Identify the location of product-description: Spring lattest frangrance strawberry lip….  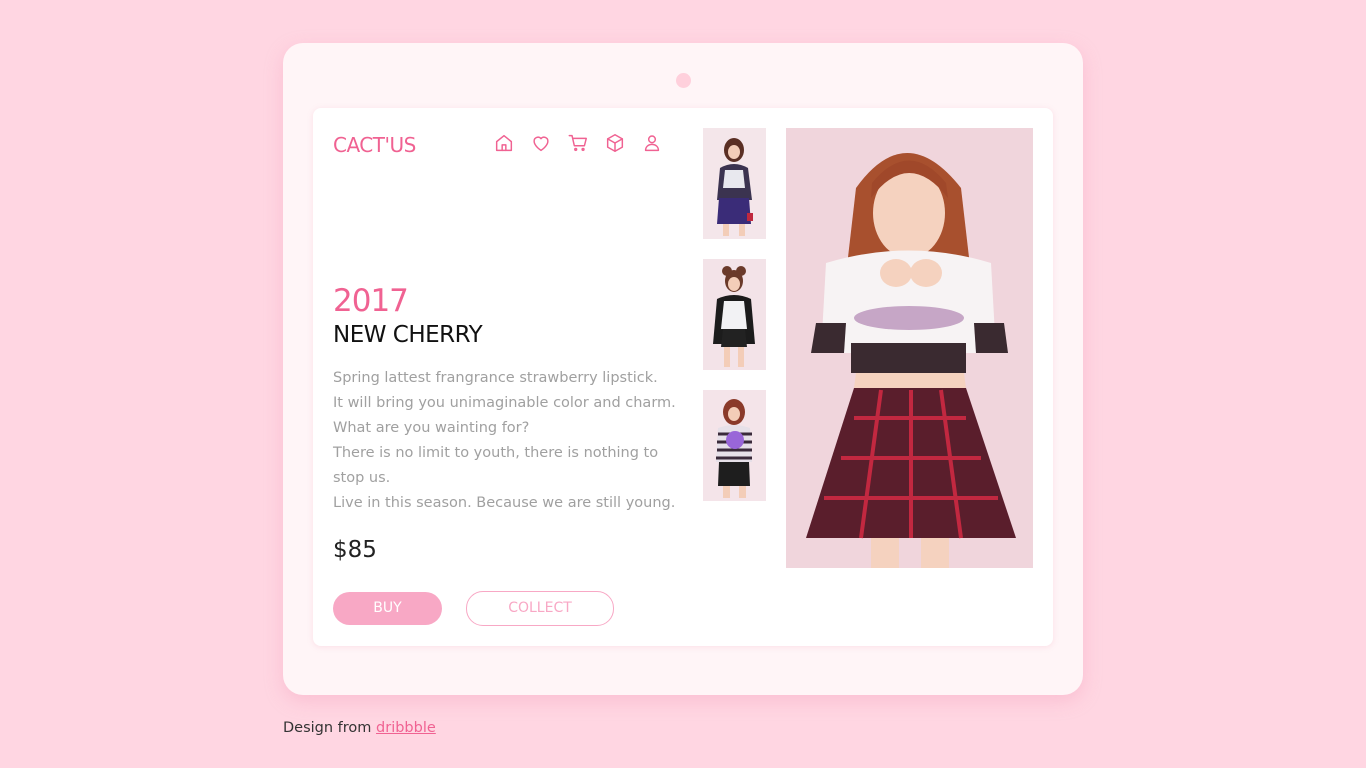
(504, 441).